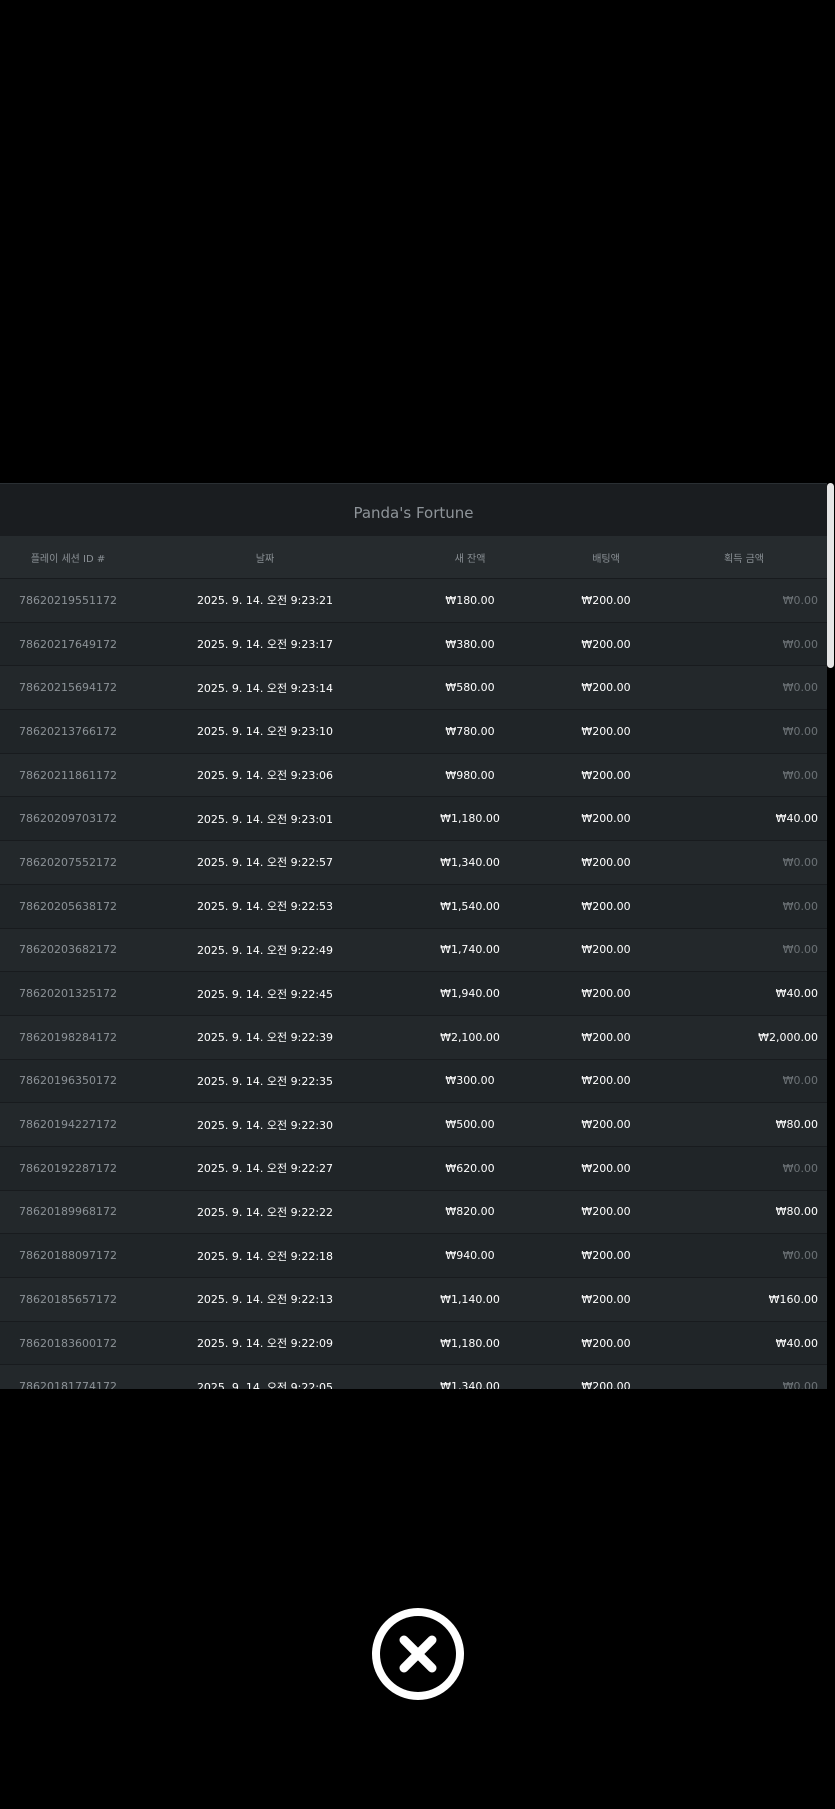  I want to click on header-win: 획득 금액, so click(744, 559).